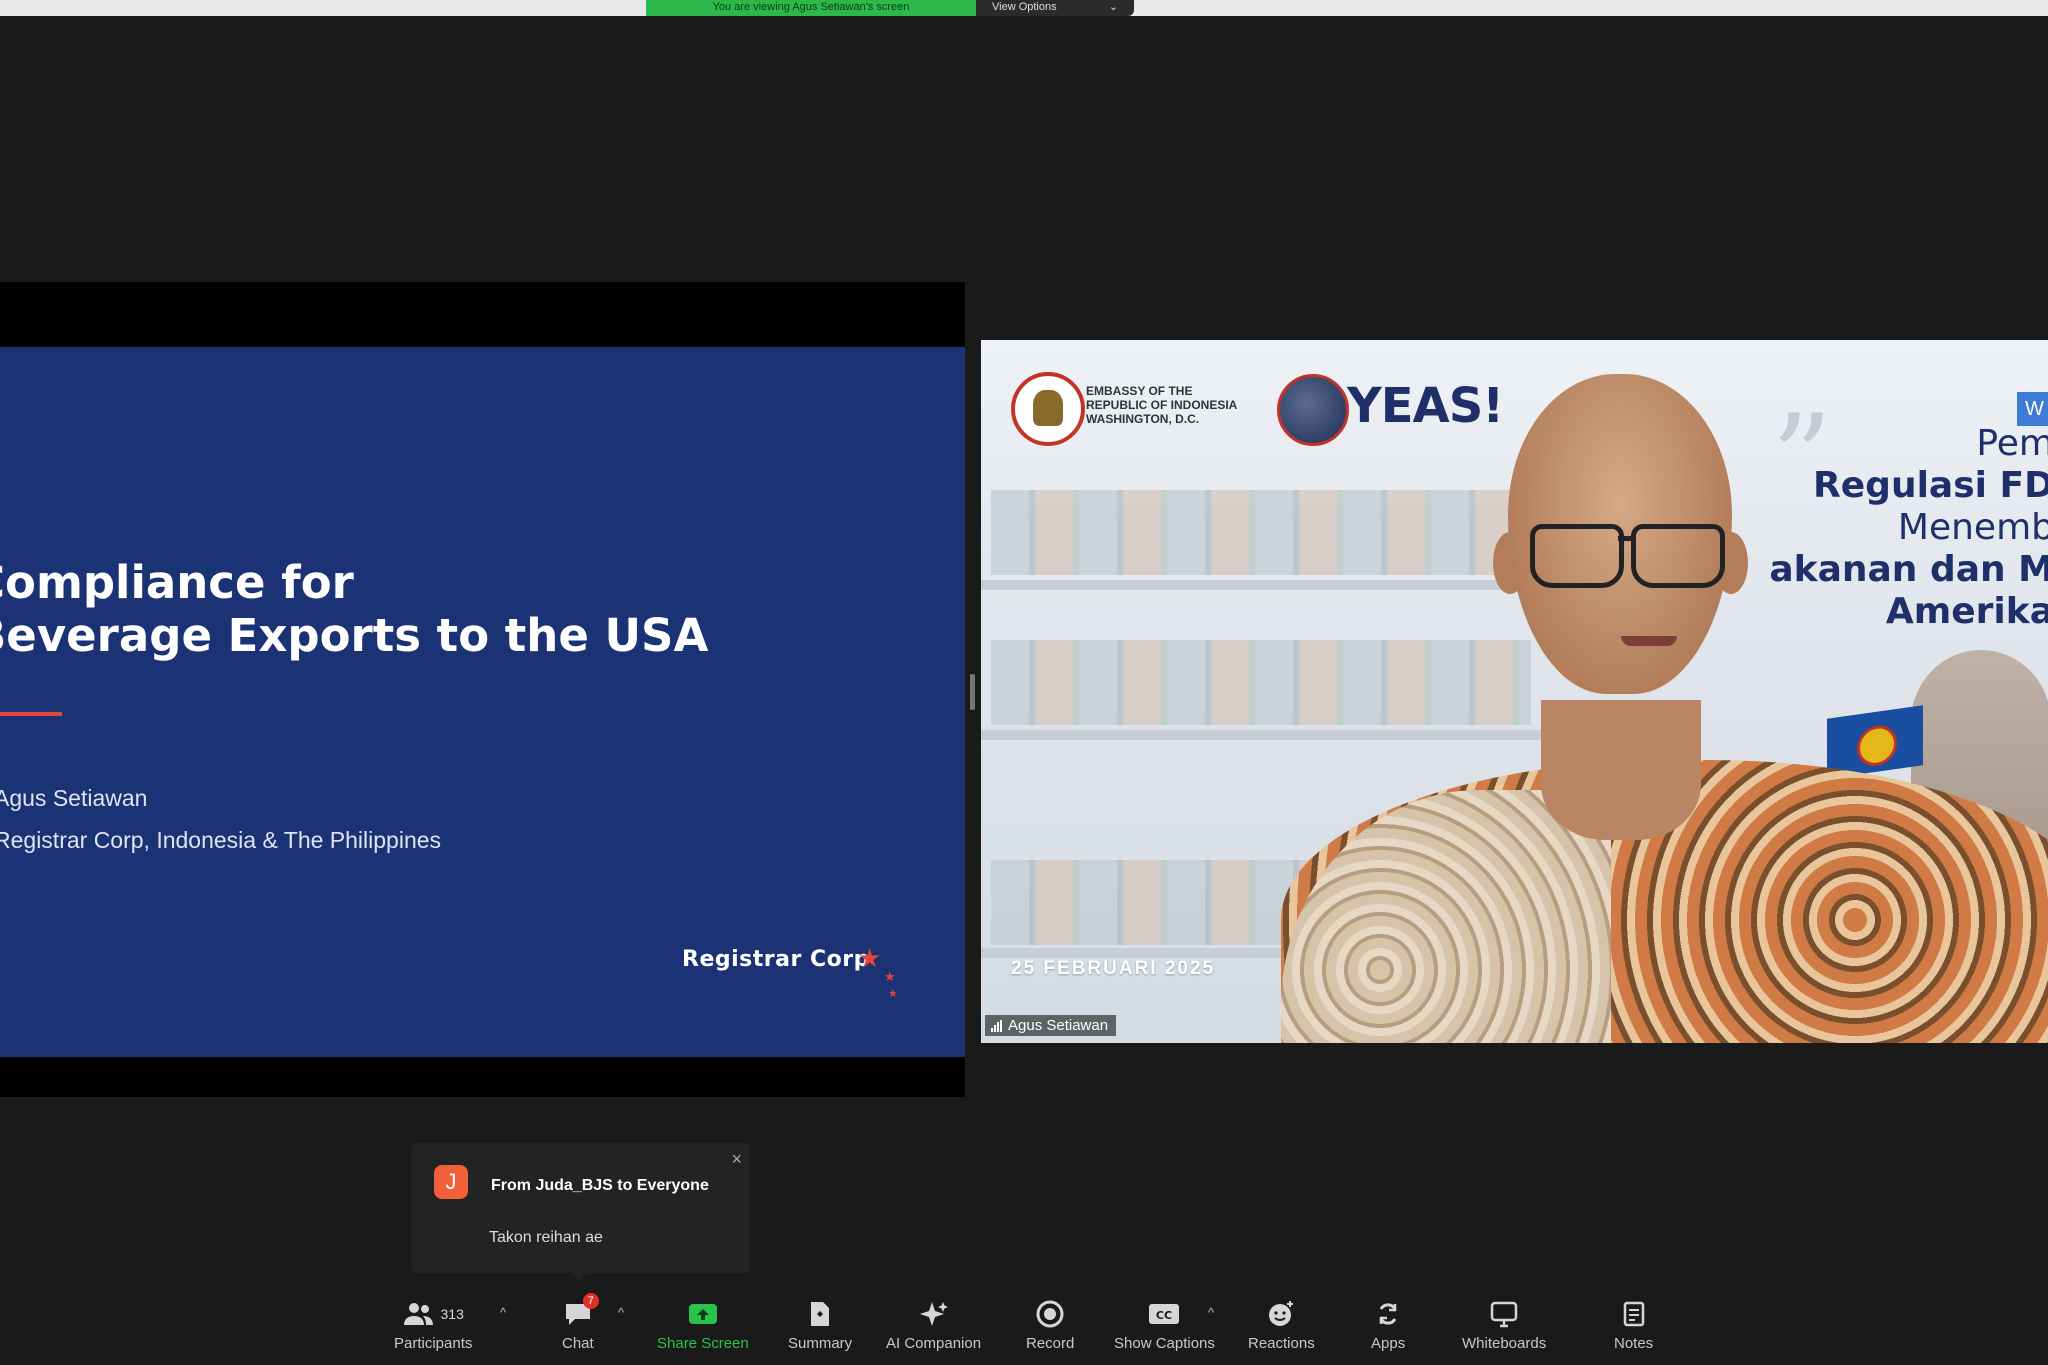  What do you see at coordinates (1281, 1313) in the screenshot?
I see `reactions-icon` at bounding box center [1281, 1313].